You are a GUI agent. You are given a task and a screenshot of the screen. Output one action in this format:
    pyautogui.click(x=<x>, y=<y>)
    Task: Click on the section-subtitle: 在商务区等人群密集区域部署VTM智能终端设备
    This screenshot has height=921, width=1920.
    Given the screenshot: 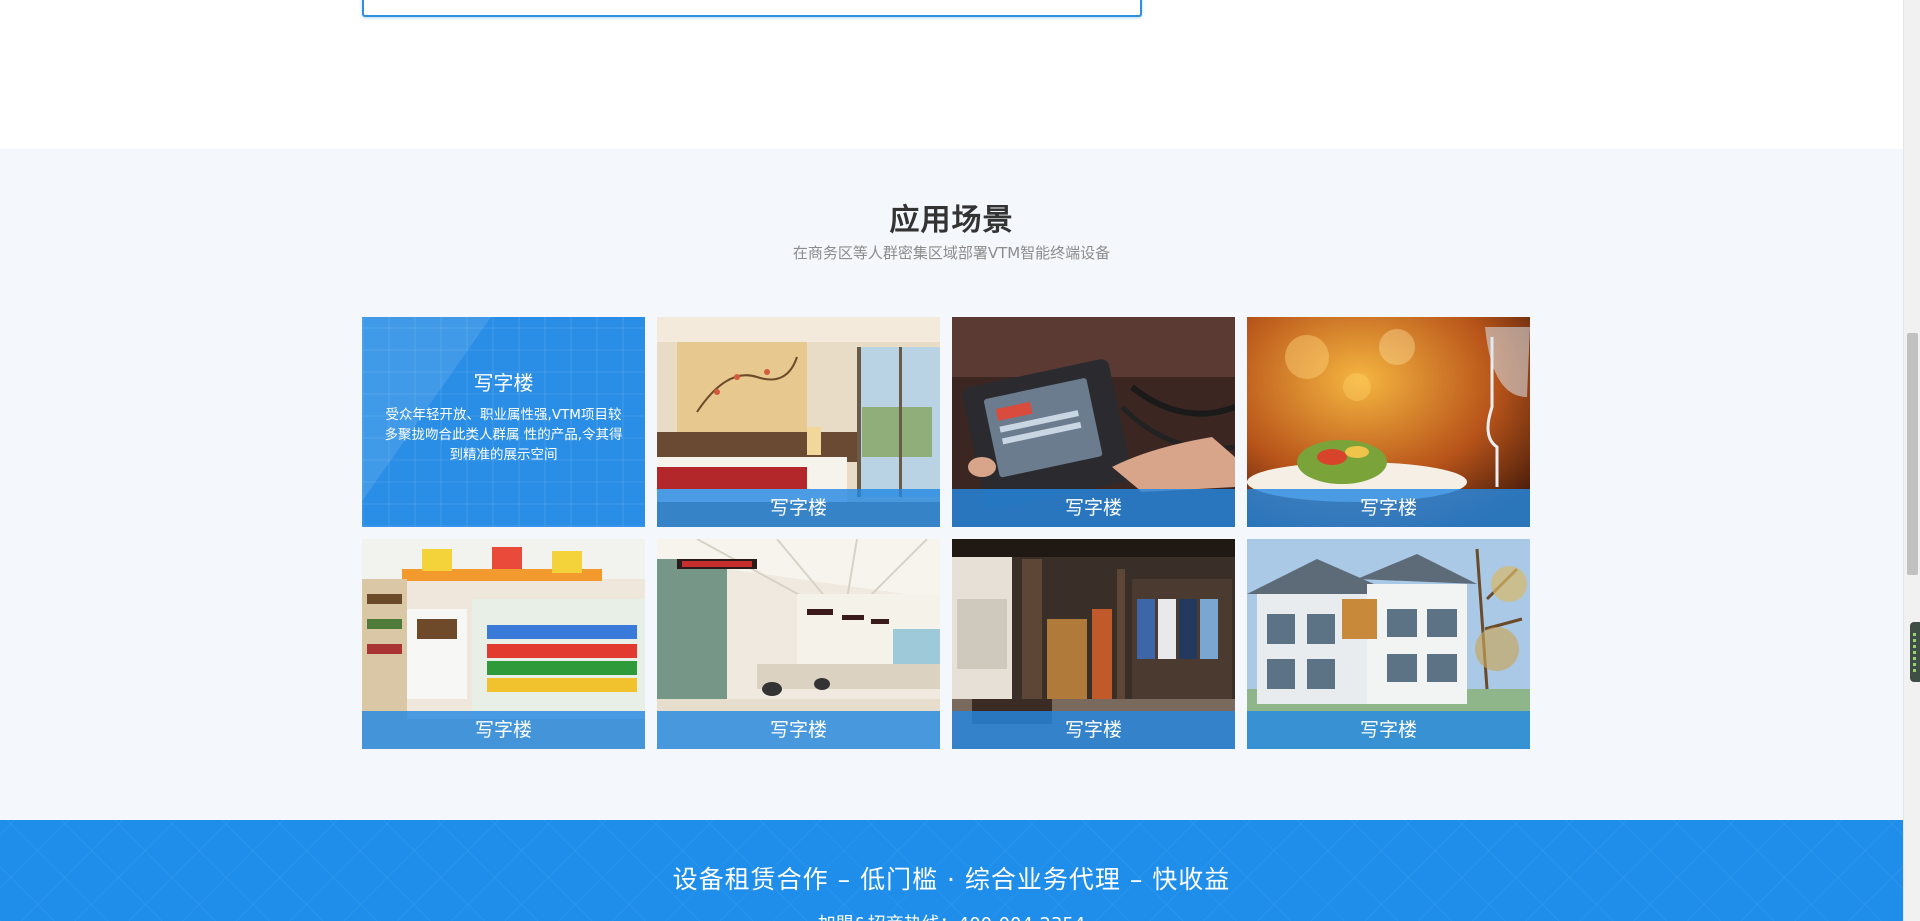 What is the action you would take?
    pyautogui.click(x=951, y=253)
    